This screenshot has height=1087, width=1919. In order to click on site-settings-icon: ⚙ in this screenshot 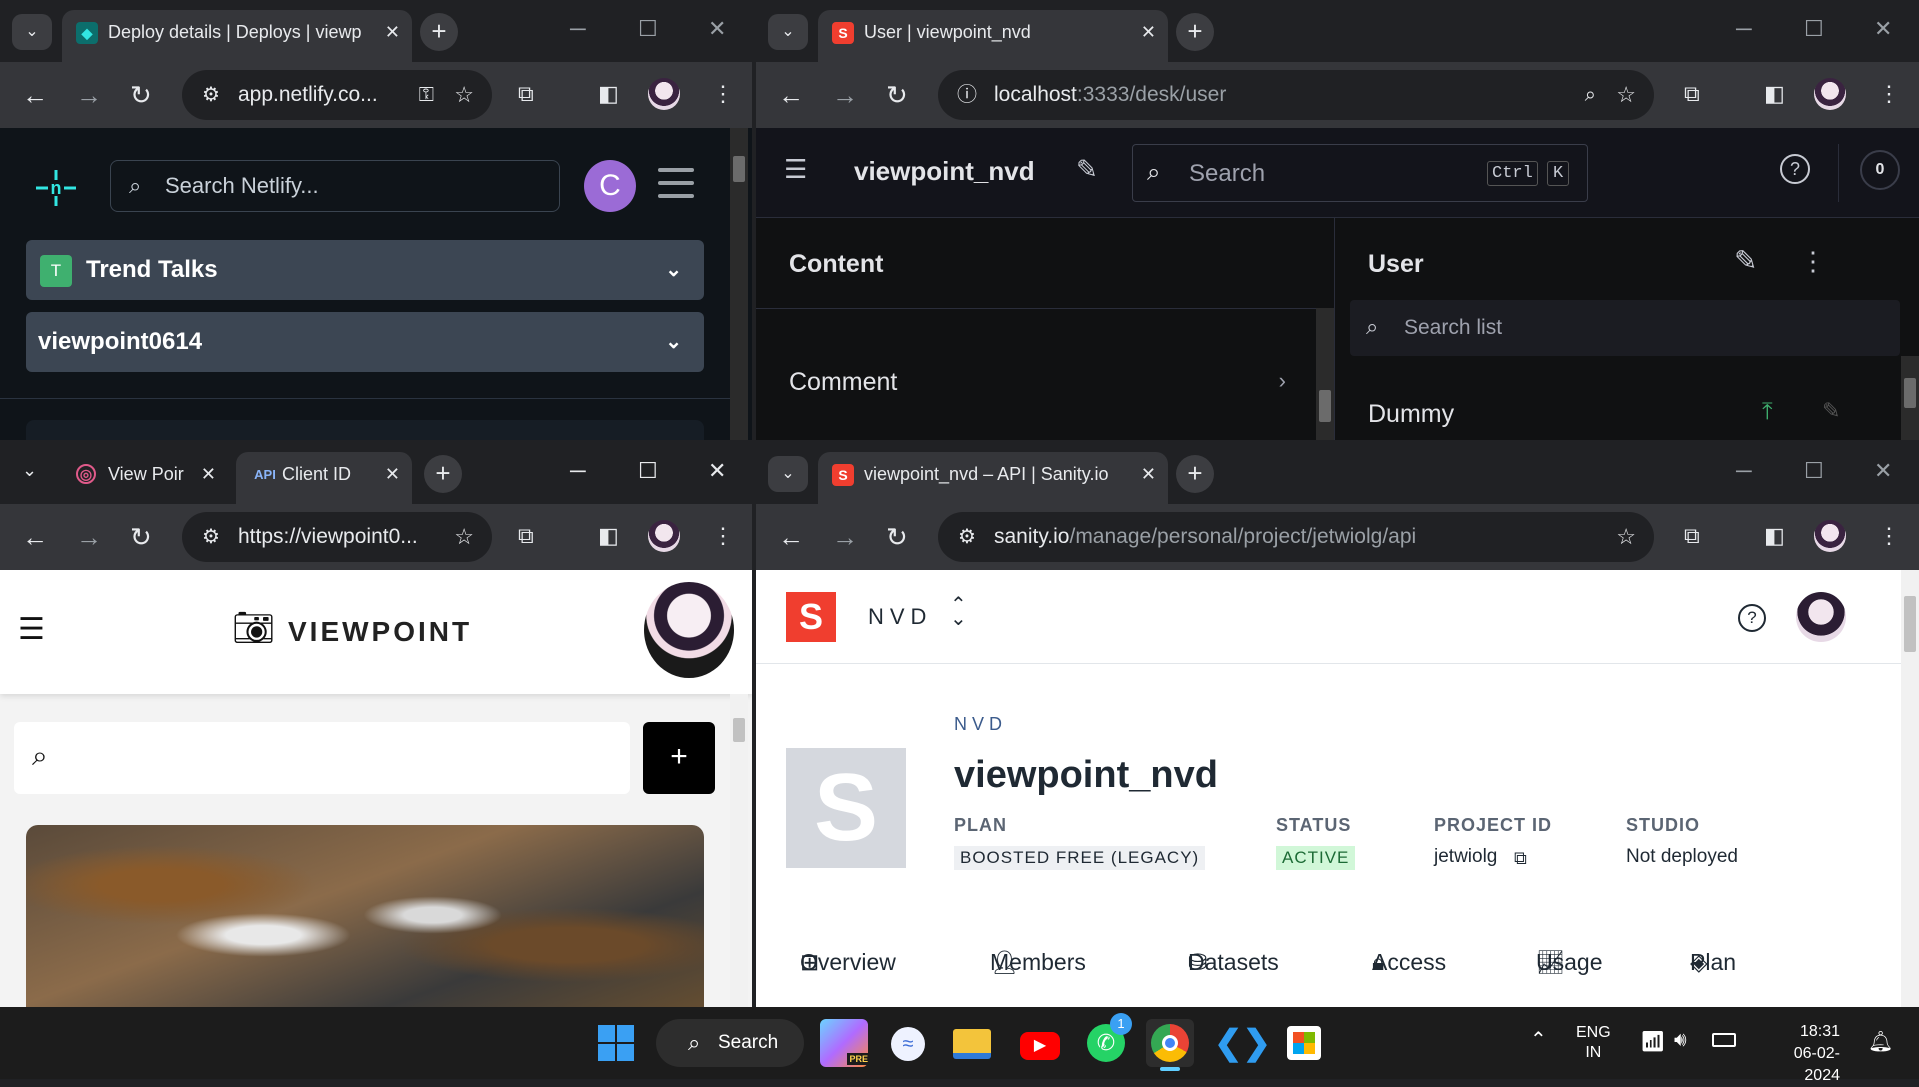, I will do `click(211, 537)`.